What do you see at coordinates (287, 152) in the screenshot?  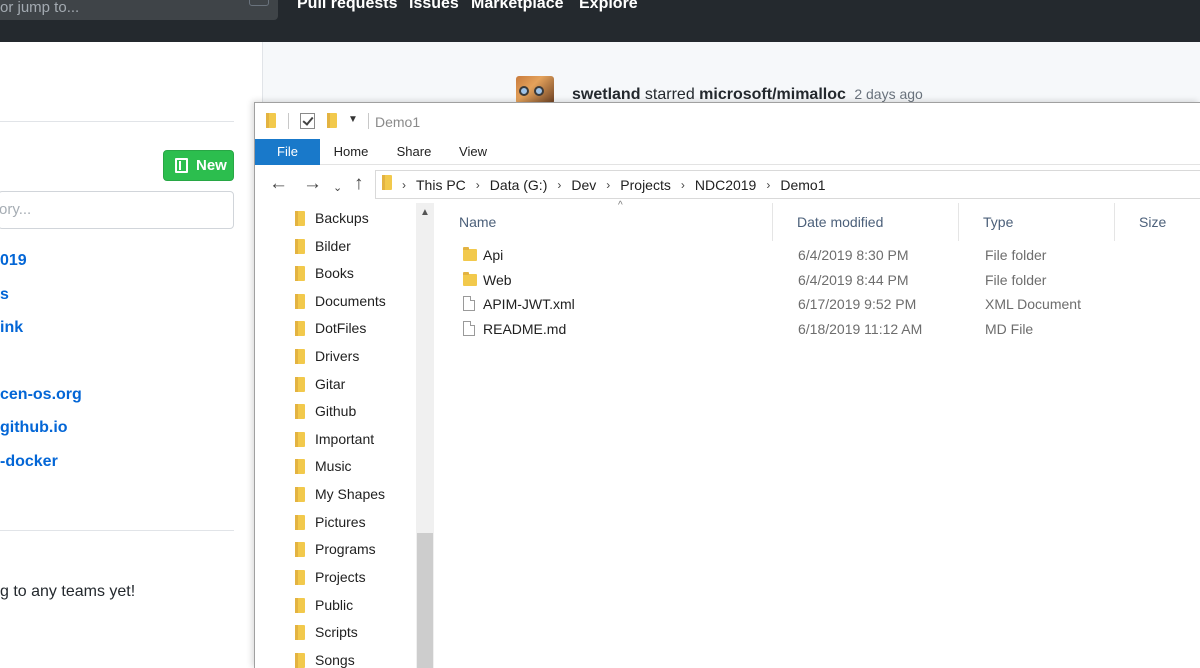 I see `tab-file: File` at bounding box center [287, 152].